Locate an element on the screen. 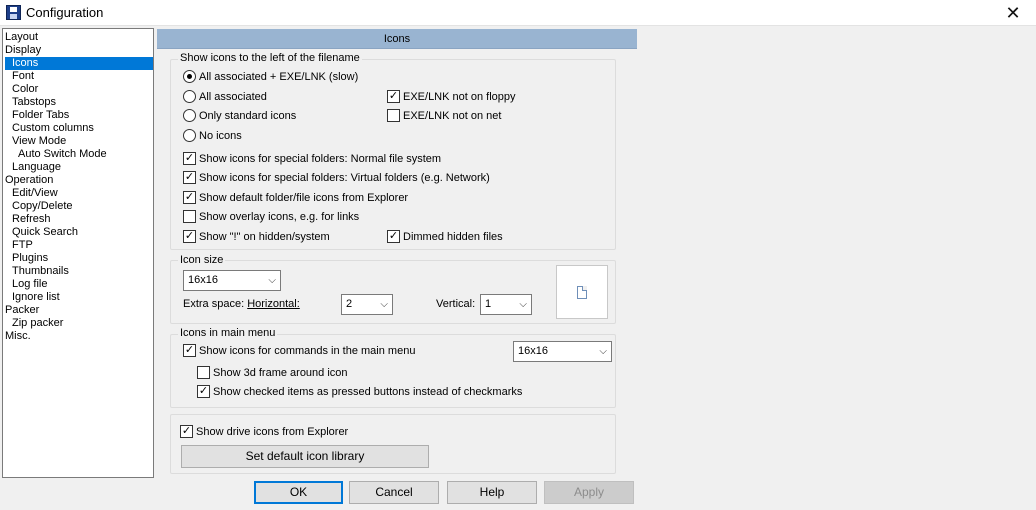 This screenshot has width=1036, height=510. tree-item: Packer is located at coordinates (22, 310).